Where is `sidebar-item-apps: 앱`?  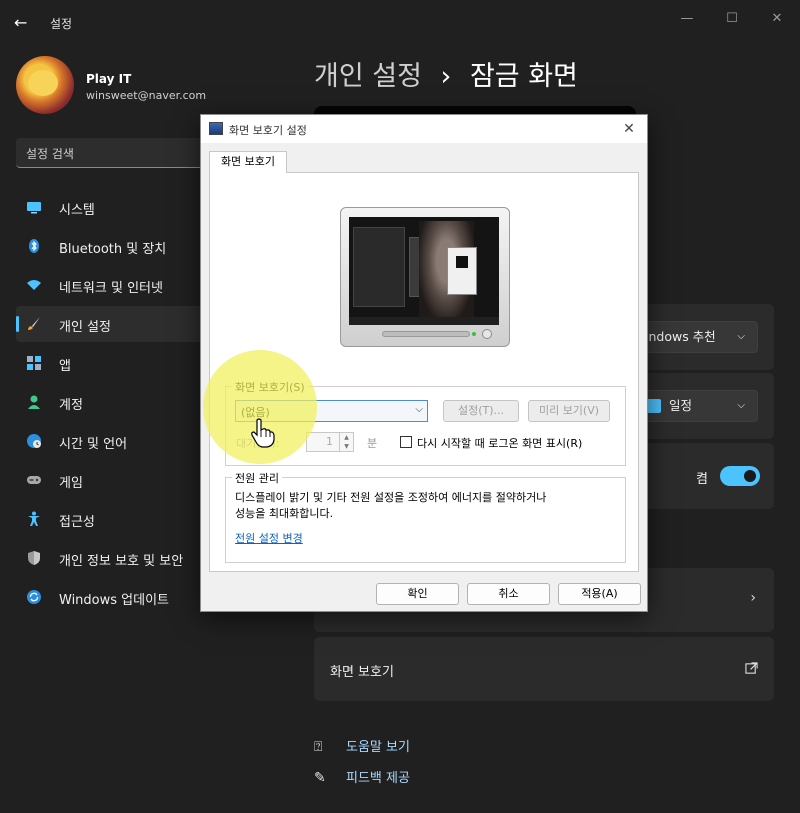
sidebar-item-apps: 앱 is located at coordinates (111, 363).